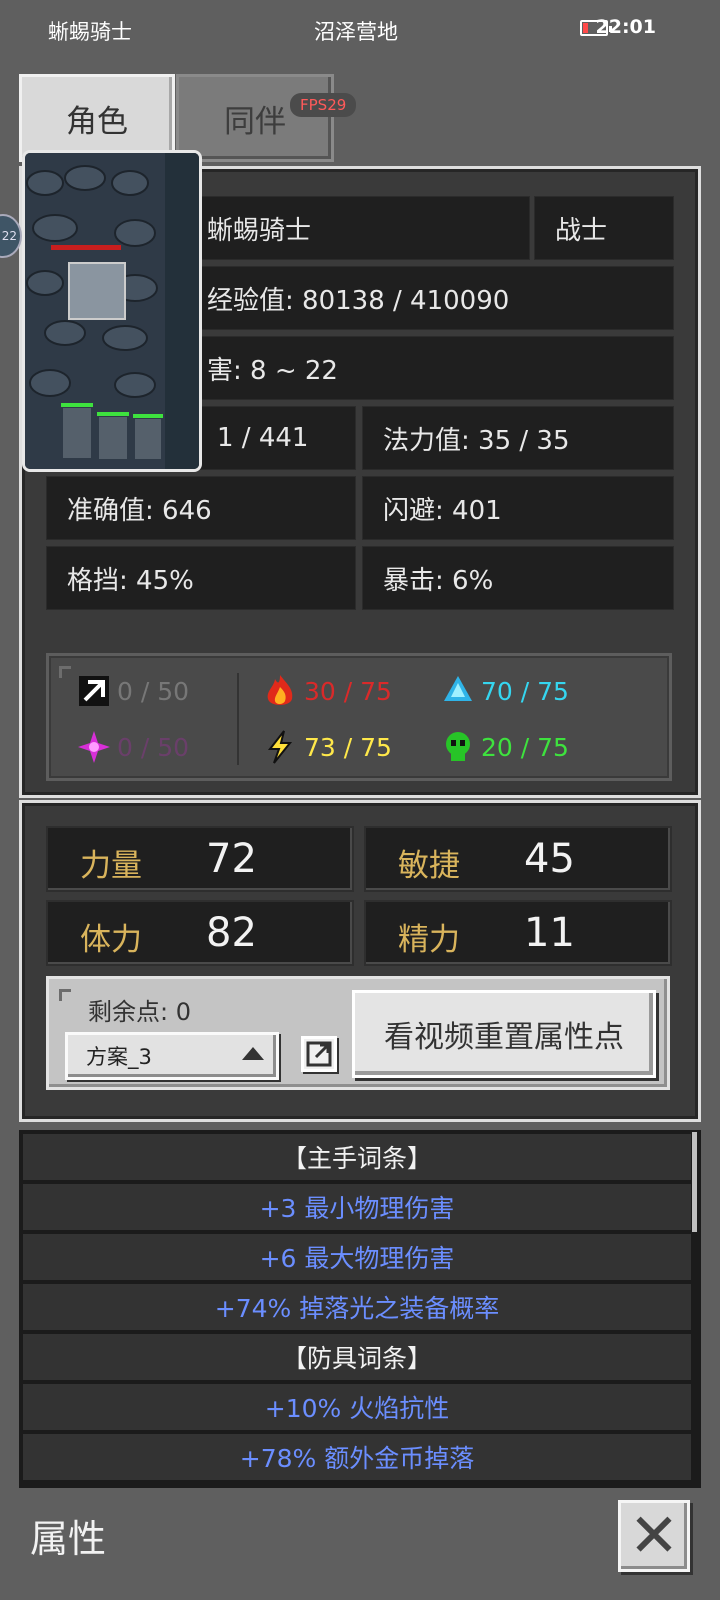 The height and width of the screenshot is (1600, 720). Describe the element at coordinates (323, 105) in the screenshot. I see `fps-badge: FPS29` at that location.